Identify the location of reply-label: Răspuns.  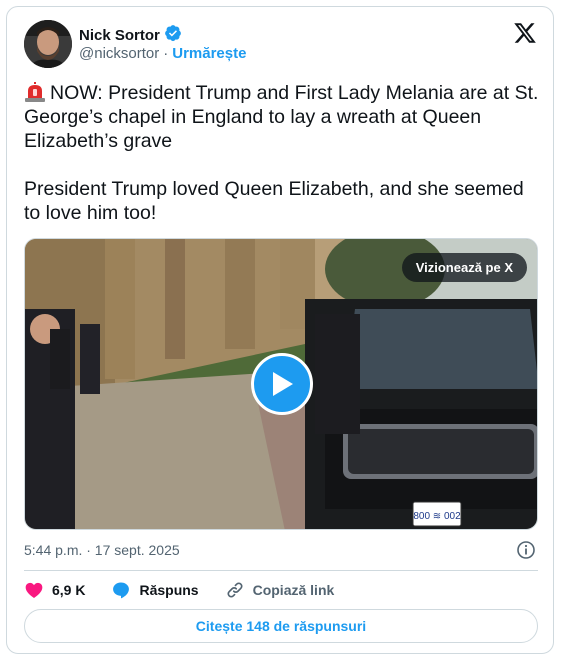
(169, 590).